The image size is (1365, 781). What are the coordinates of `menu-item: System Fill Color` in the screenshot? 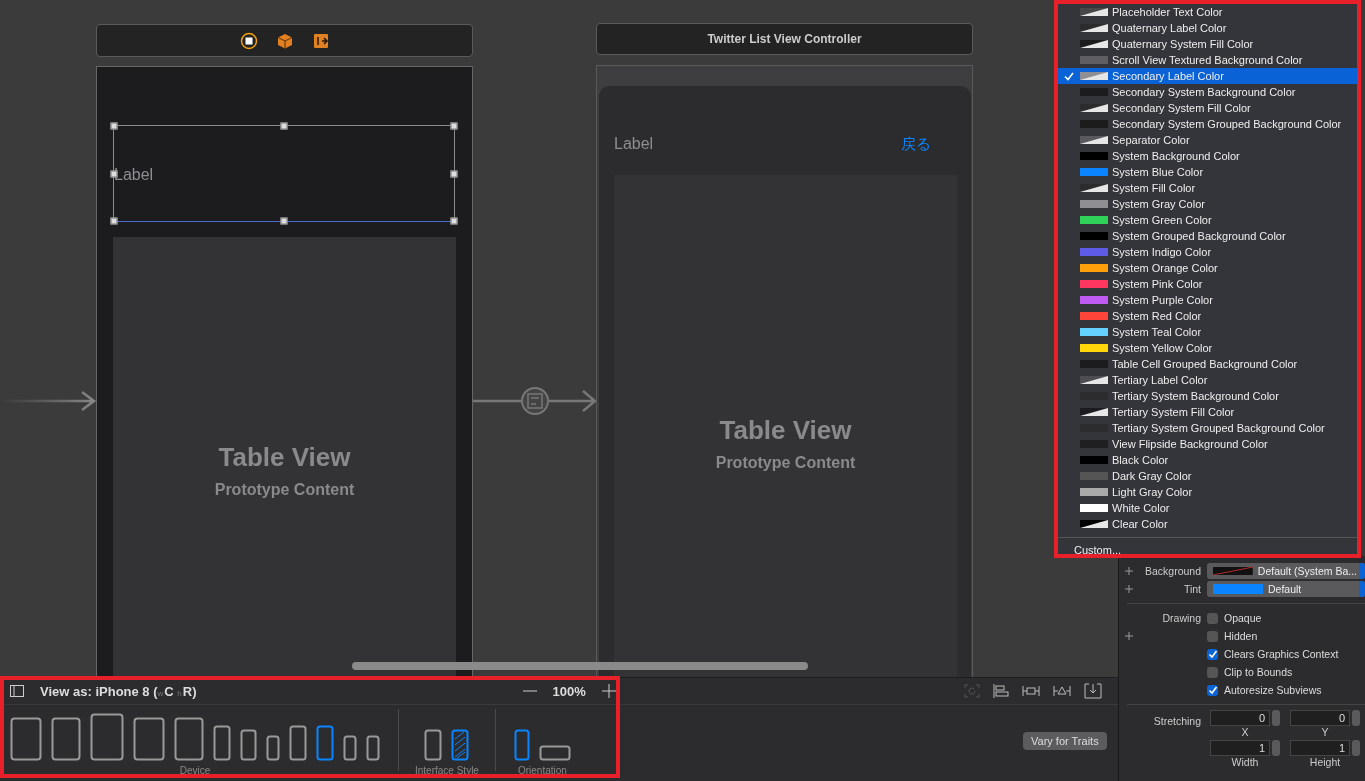 It's located at (1207, 188).